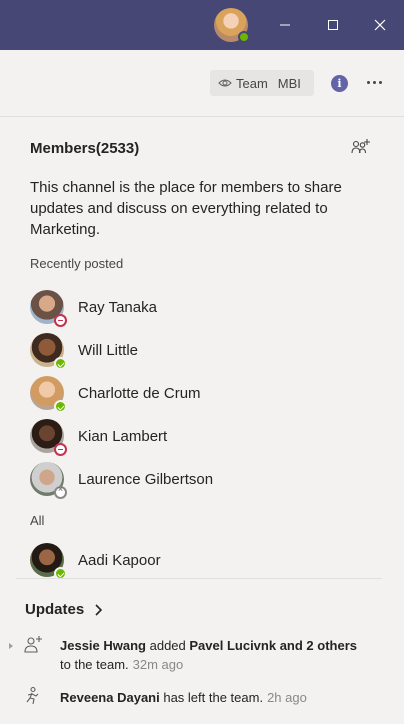  I want to click on more-options-button, so click(374, 82).